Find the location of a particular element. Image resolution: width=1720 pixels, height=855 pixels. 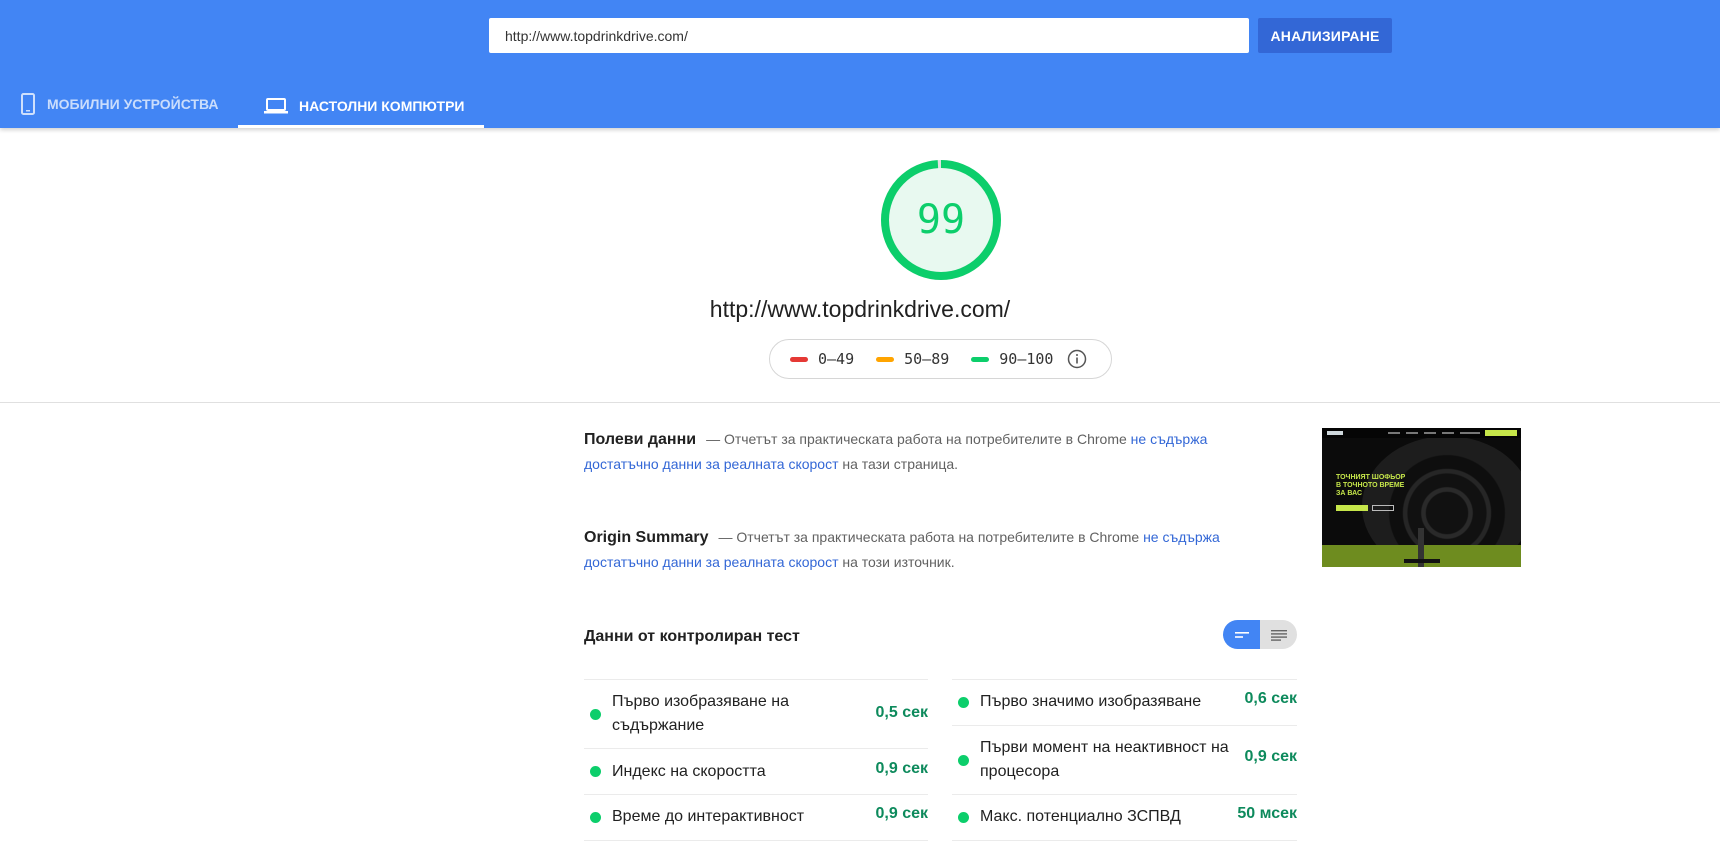

tab-desktop-label: НАСТОЛНИ КОМПЮТРИ is located at coordinates (382, 106).